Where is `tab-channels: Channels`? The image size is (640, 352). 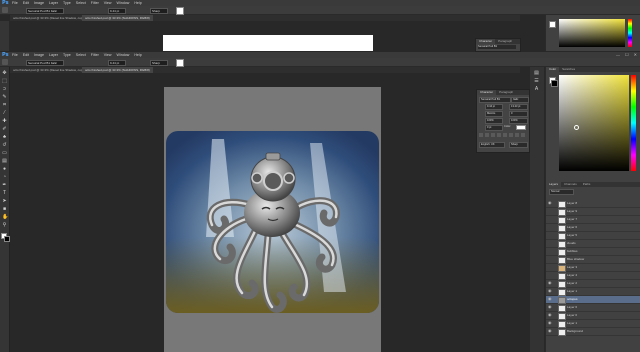
tab-channels: Channels is located at coordinates (570, 184).